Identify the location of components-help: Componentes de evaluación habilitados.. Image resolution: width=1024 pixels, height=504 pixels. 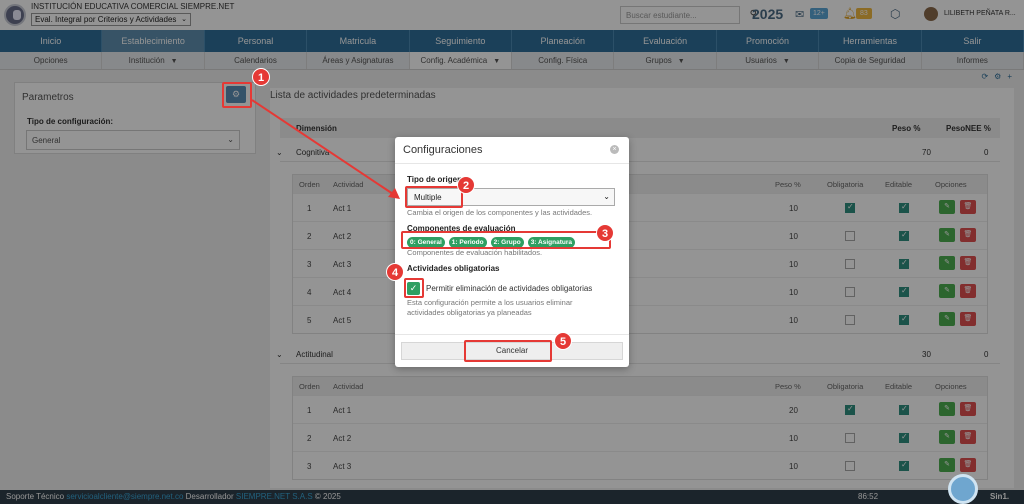
(475, 252).